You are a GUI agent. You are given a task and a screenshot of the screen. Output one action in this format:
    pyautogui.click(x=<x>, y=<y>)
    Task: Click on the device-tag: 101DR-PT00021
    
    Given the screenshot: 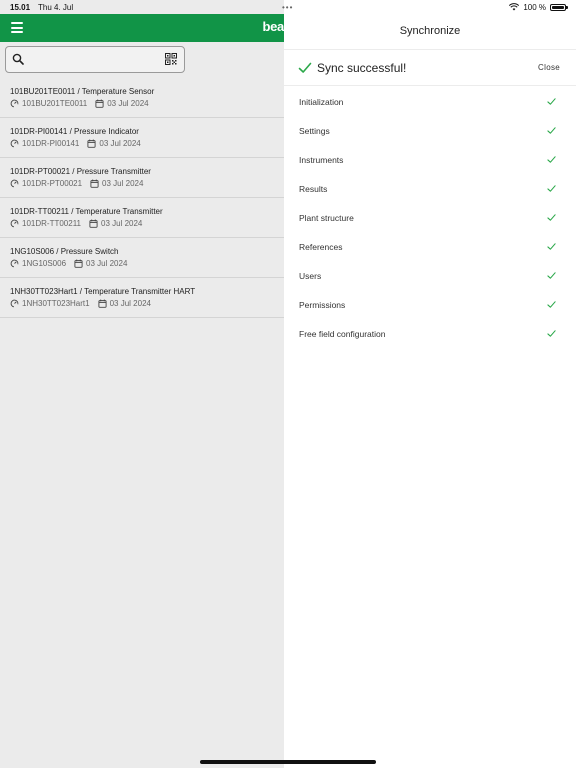 What is the action you would take?
    pyautogui.click(x=52, y=183)
    